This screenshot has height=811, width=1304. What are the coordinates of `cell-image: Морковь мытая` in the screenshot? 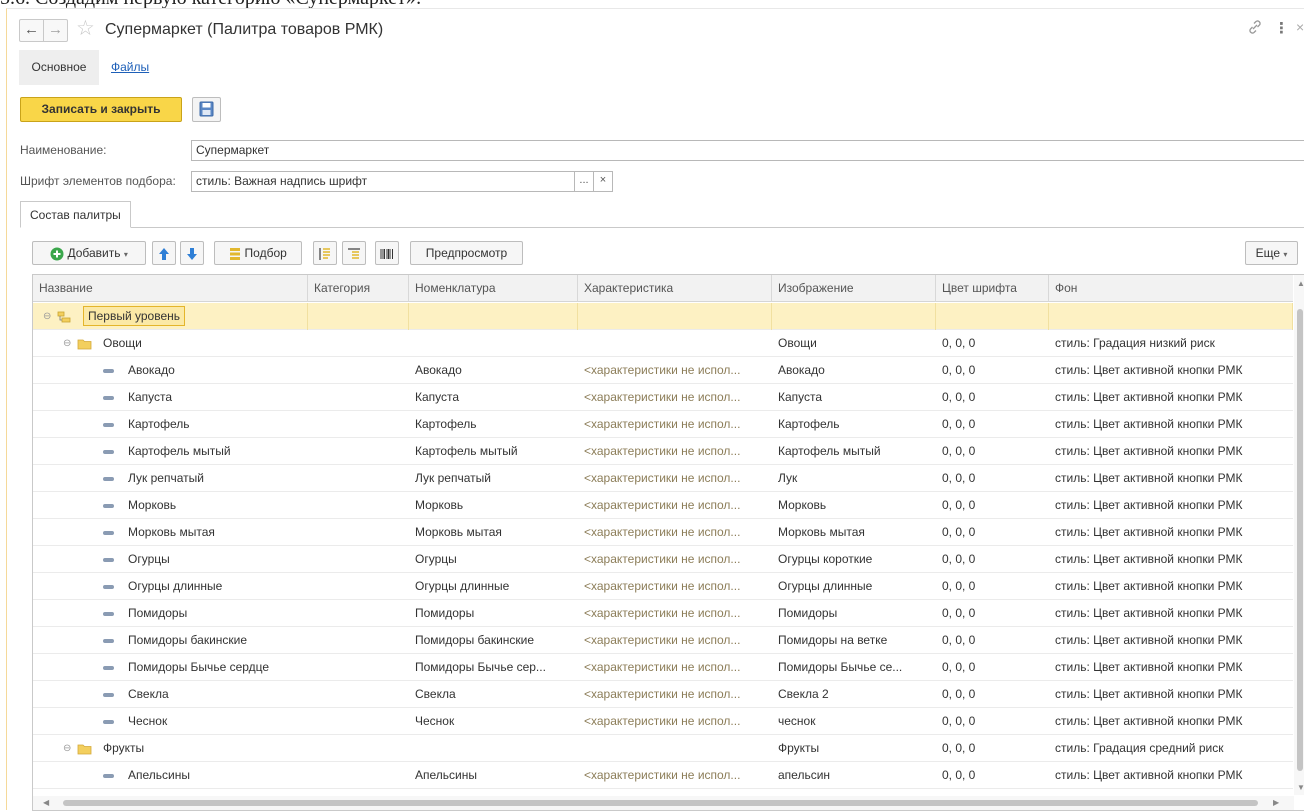 It's located at (854, 532).